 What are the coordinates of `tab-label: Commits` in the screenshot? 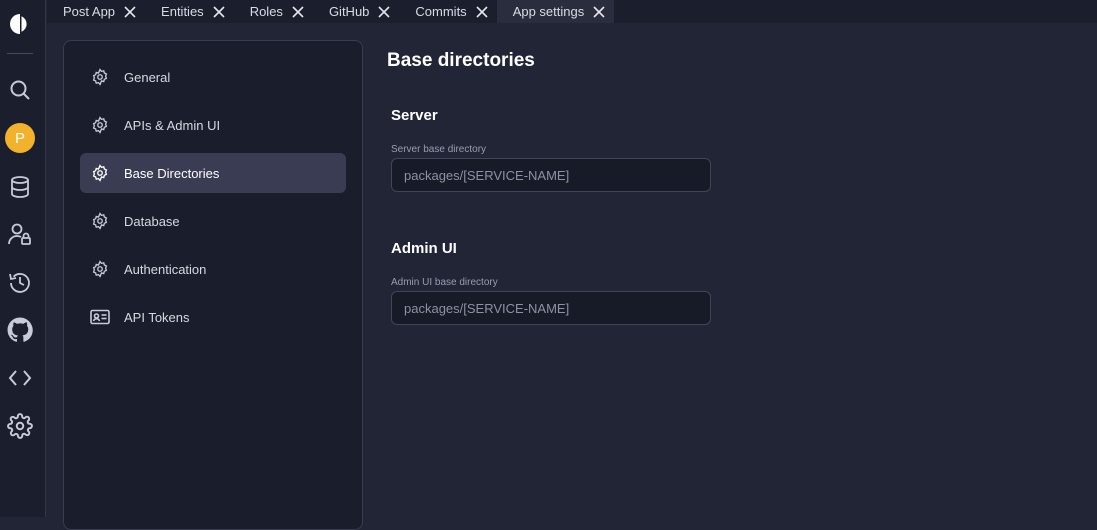 It's located at (441, 11).